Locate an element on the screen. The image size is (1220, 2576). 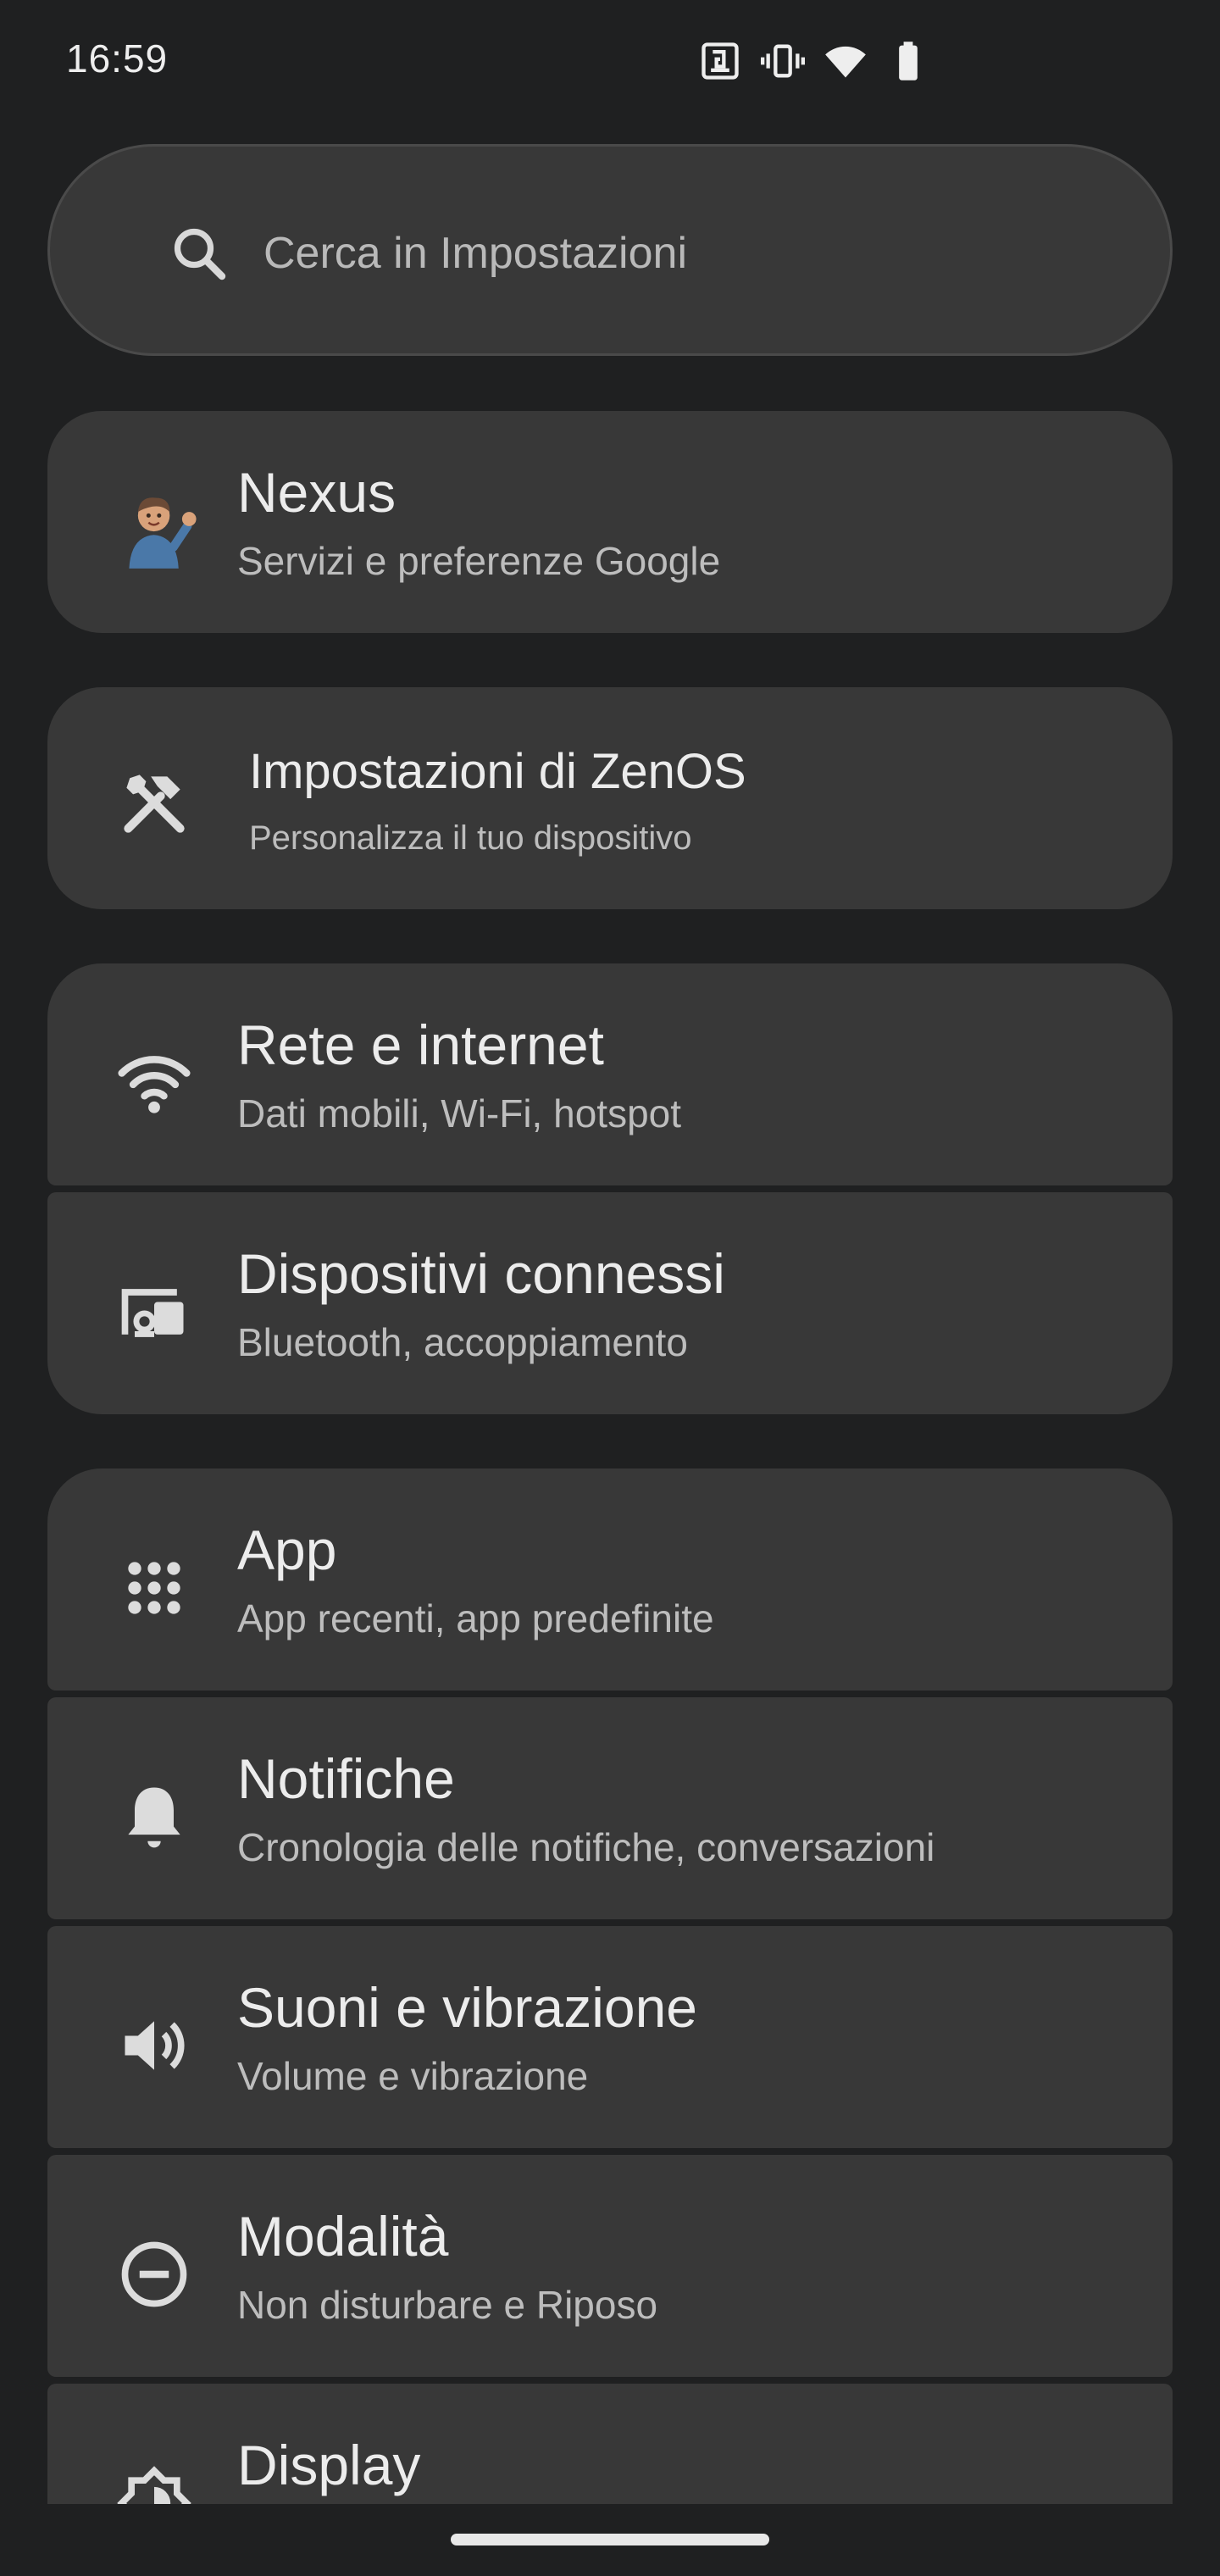
apps-grid-icon is located at coordinates (154, 1588).